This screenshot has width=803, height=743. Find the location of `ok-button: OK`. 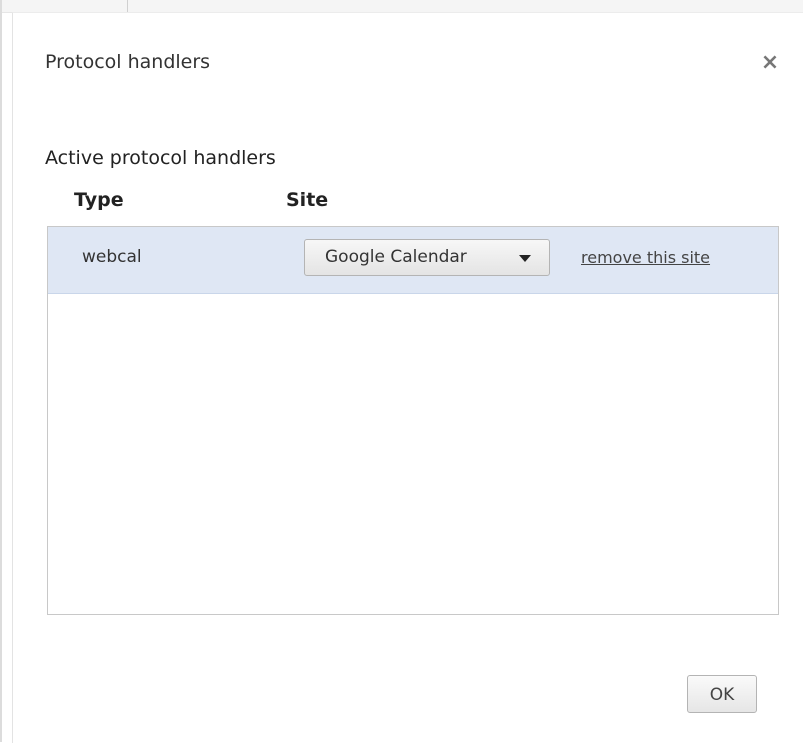

ok-button: OK is located at coordinates (722, 694).